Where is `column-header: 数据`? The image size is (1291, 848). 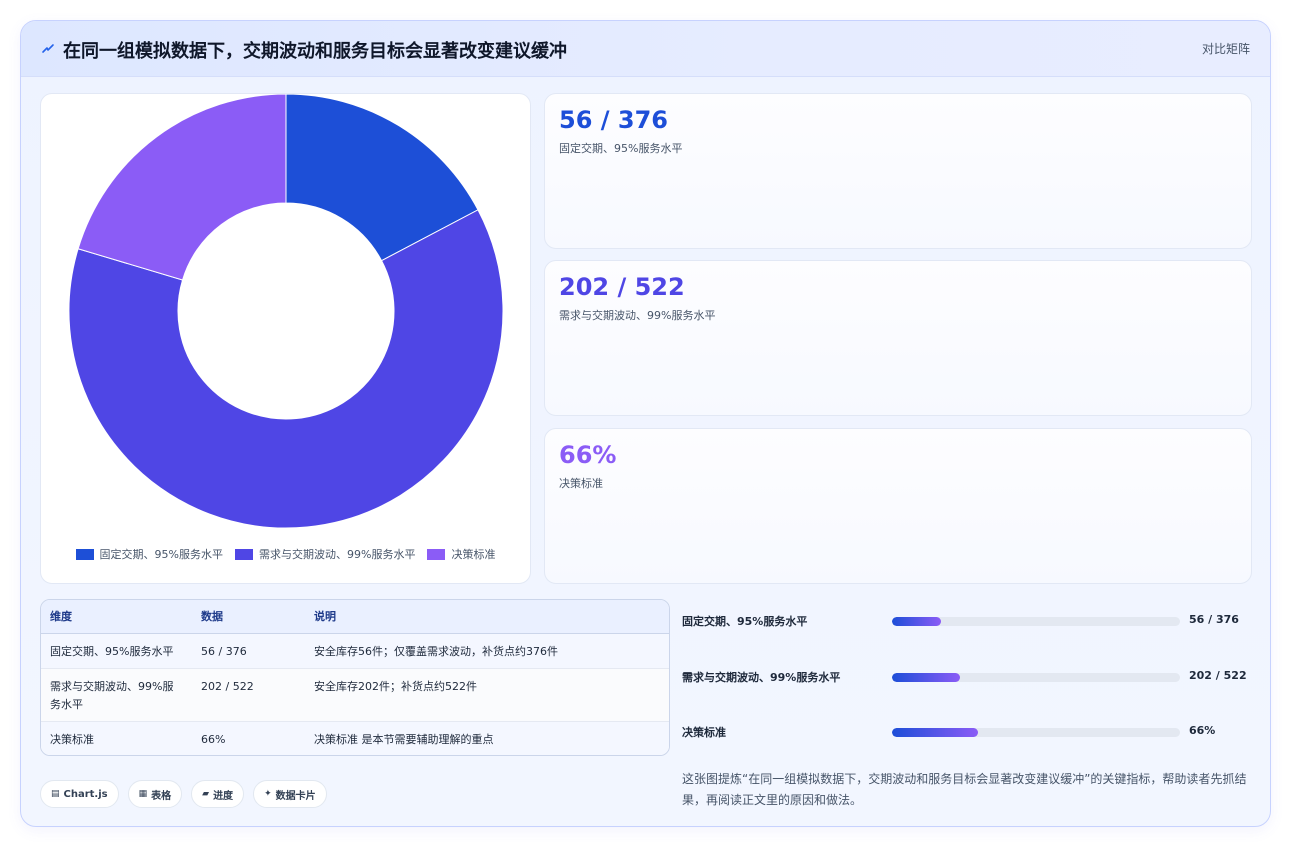 column-header: 数据 is located at coordinates (248, 617).